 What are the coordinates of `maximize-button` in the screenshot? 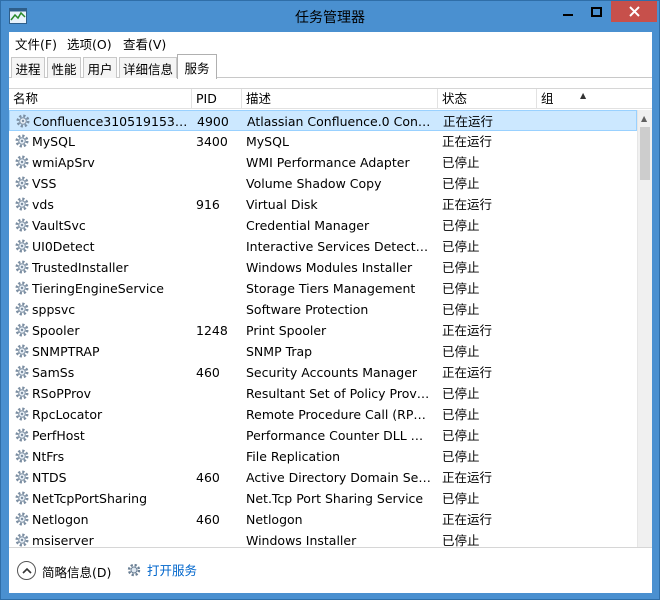 It's located at (596, 11).